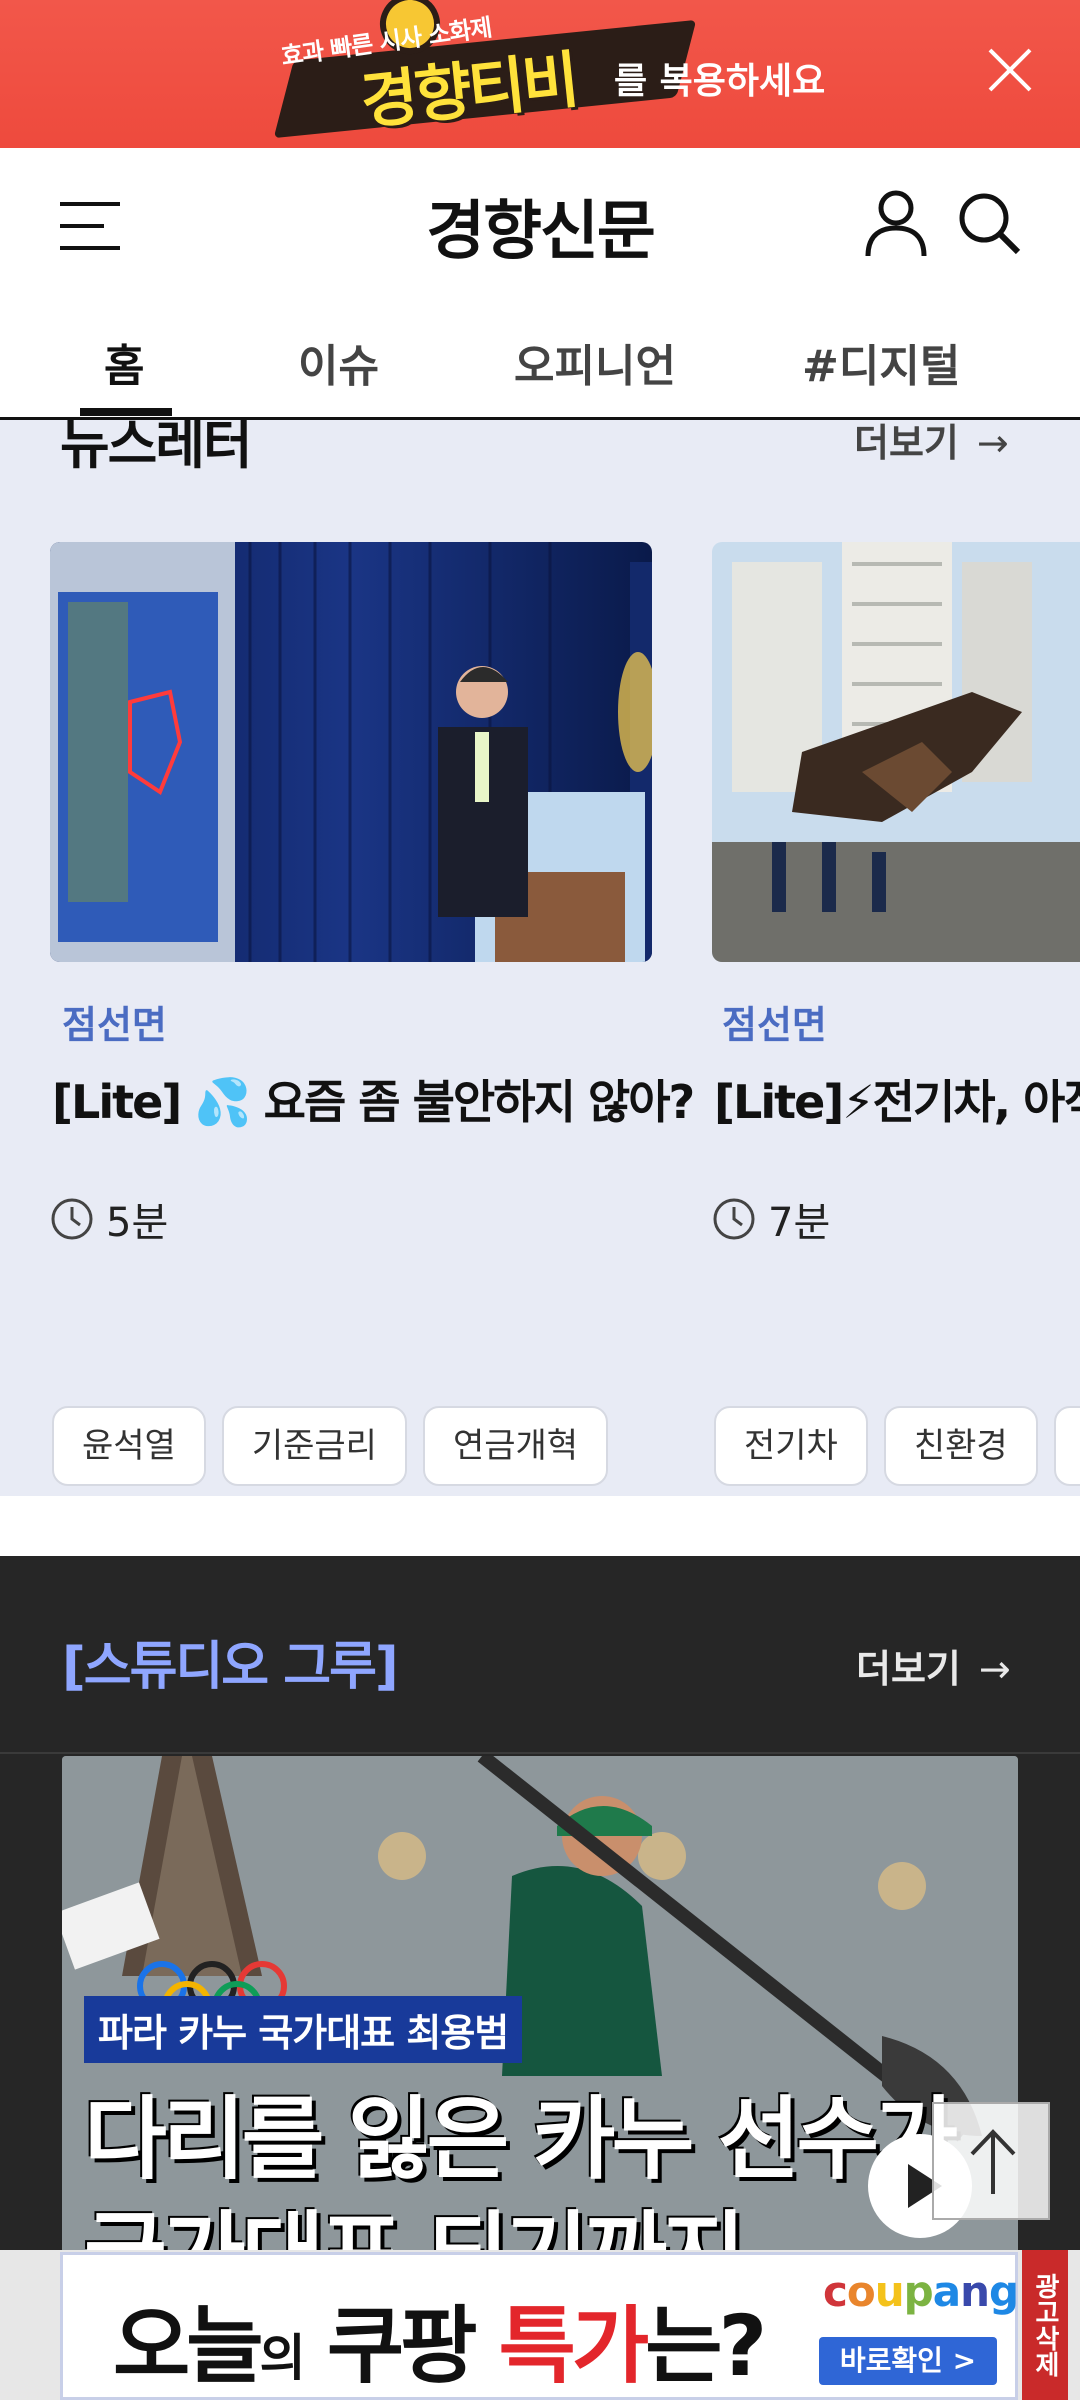  What do you see at coordinates (799, 1223) in the screenshot?
I see `read-time-label: 7분` at bounding box center [799, 1223].